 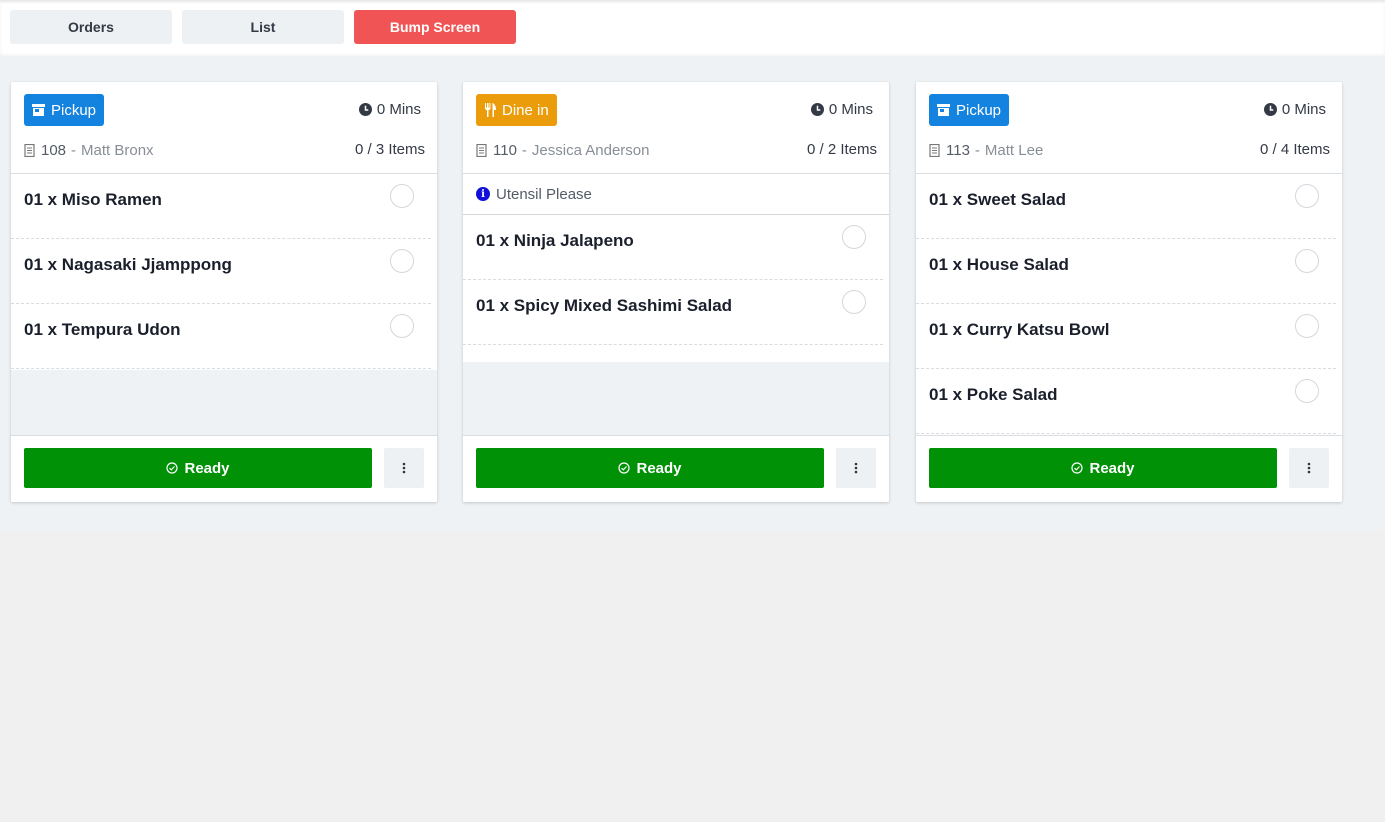 What do you see at coordinates (128, 264) in the screenshot?
I see `item-label: 01 x Nagasaki Jjamppong` at bounding box center [128, 264].